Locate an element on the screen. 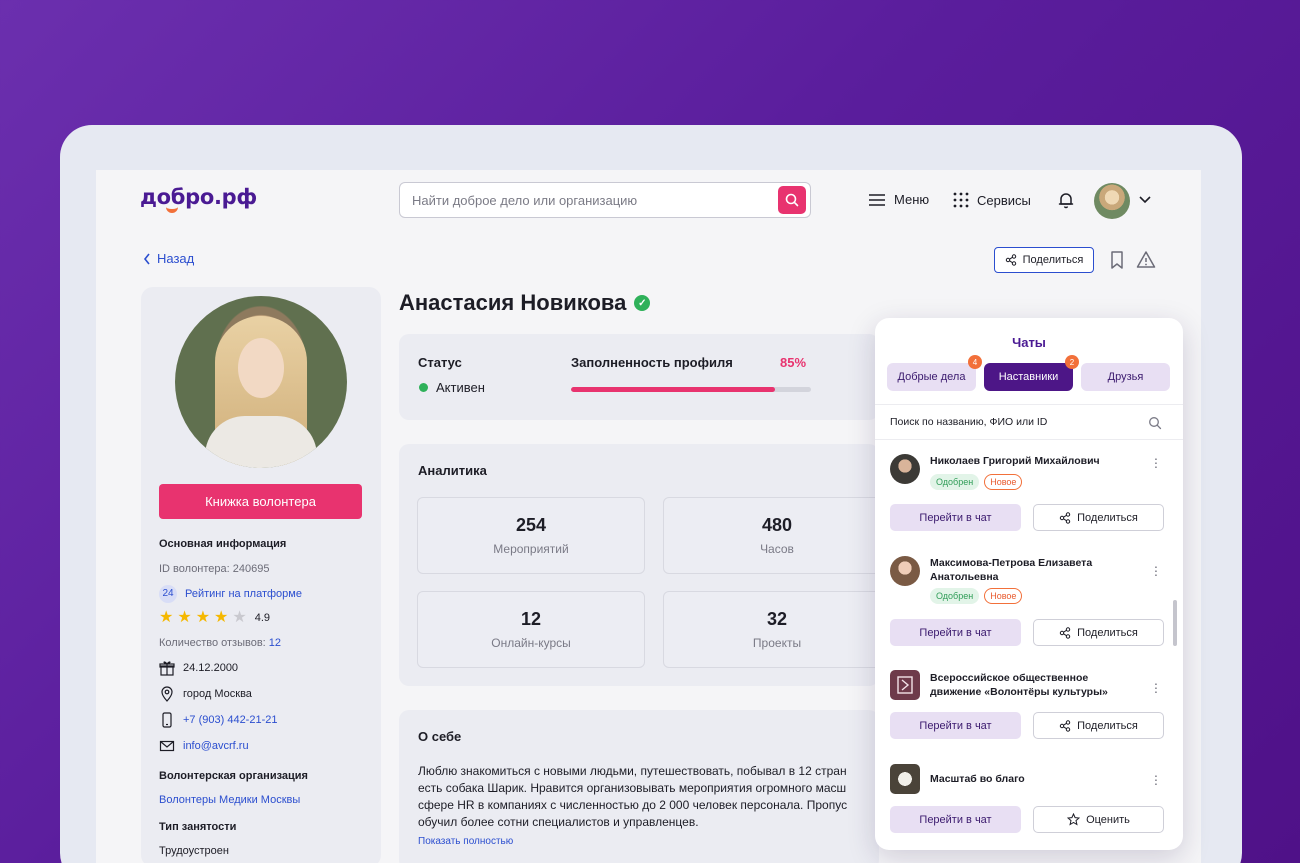 This screenshot has height=863, width=1300. rating-link: Рейтинг на платформе is located at coordinates (243, 594).